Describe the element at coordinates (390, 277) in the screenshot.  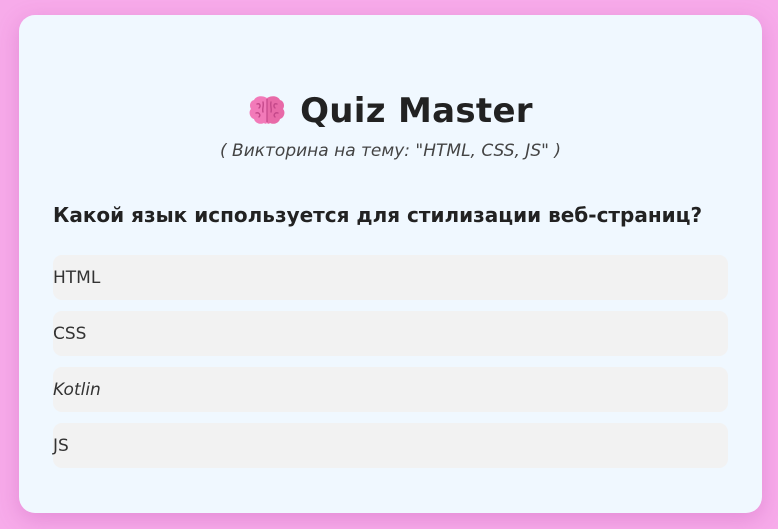
I see `answer-option-html: HTML` at that location.